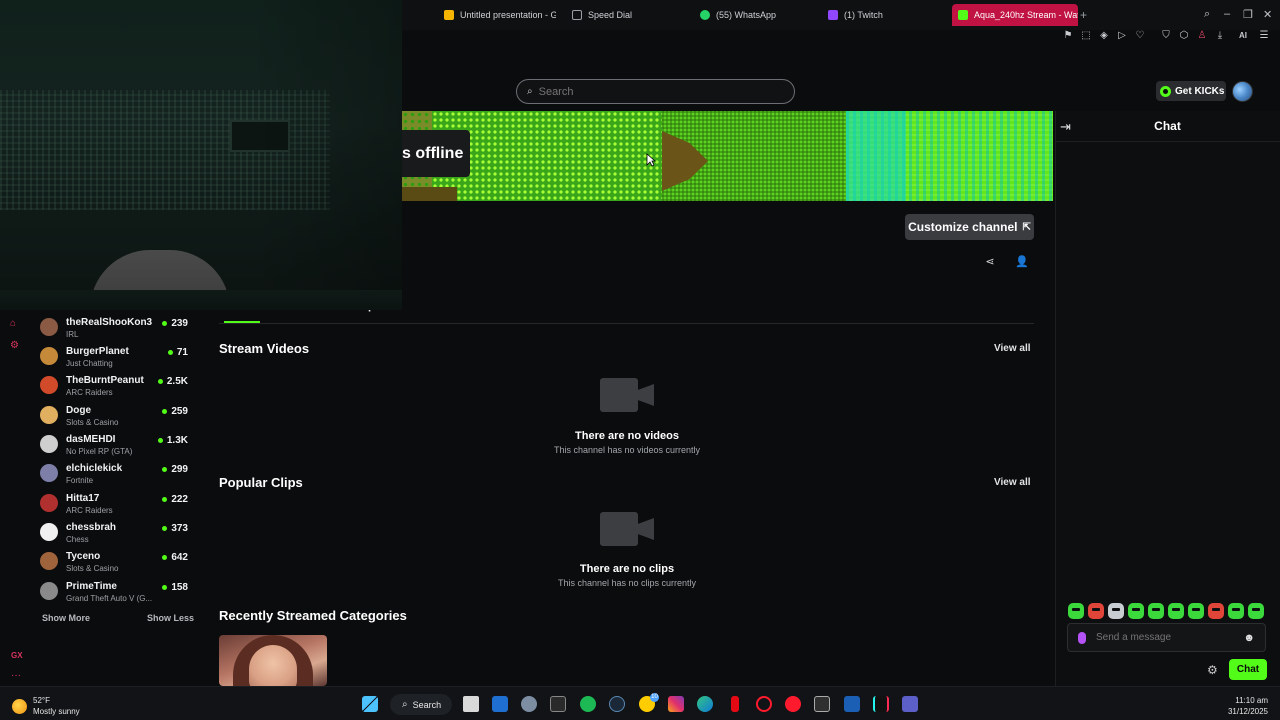 The height and width of the screenshot is (720, 1280). I want to click on browser-toolbar: ⚑ ⬚ ◈ ▷ ♡ ⛉ ⬡ ♙ ⤓ AI ☰, so click(1170, 38).